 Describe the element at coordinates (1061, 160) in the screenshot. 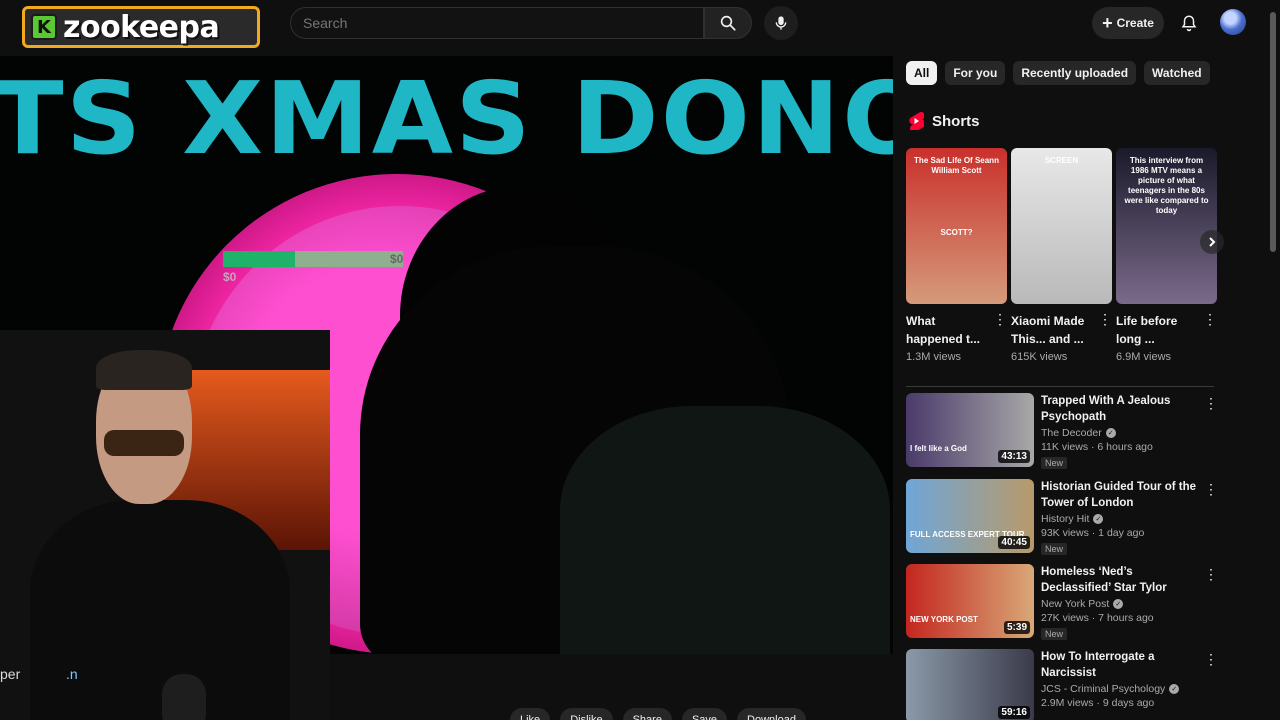

I see `short-thumb-text: SCREEN` at that location.